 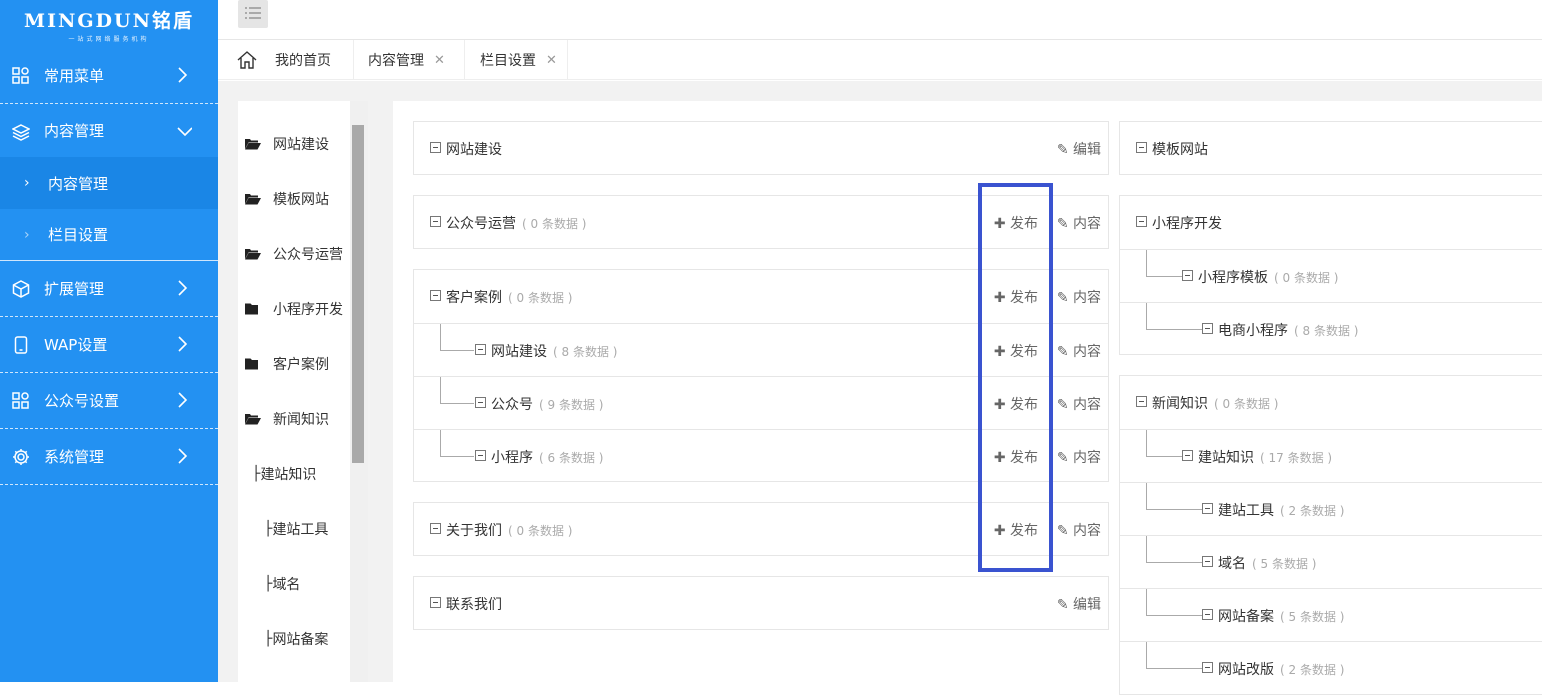 I want to click on menu-toggle-button, so click(x=253, y=14).